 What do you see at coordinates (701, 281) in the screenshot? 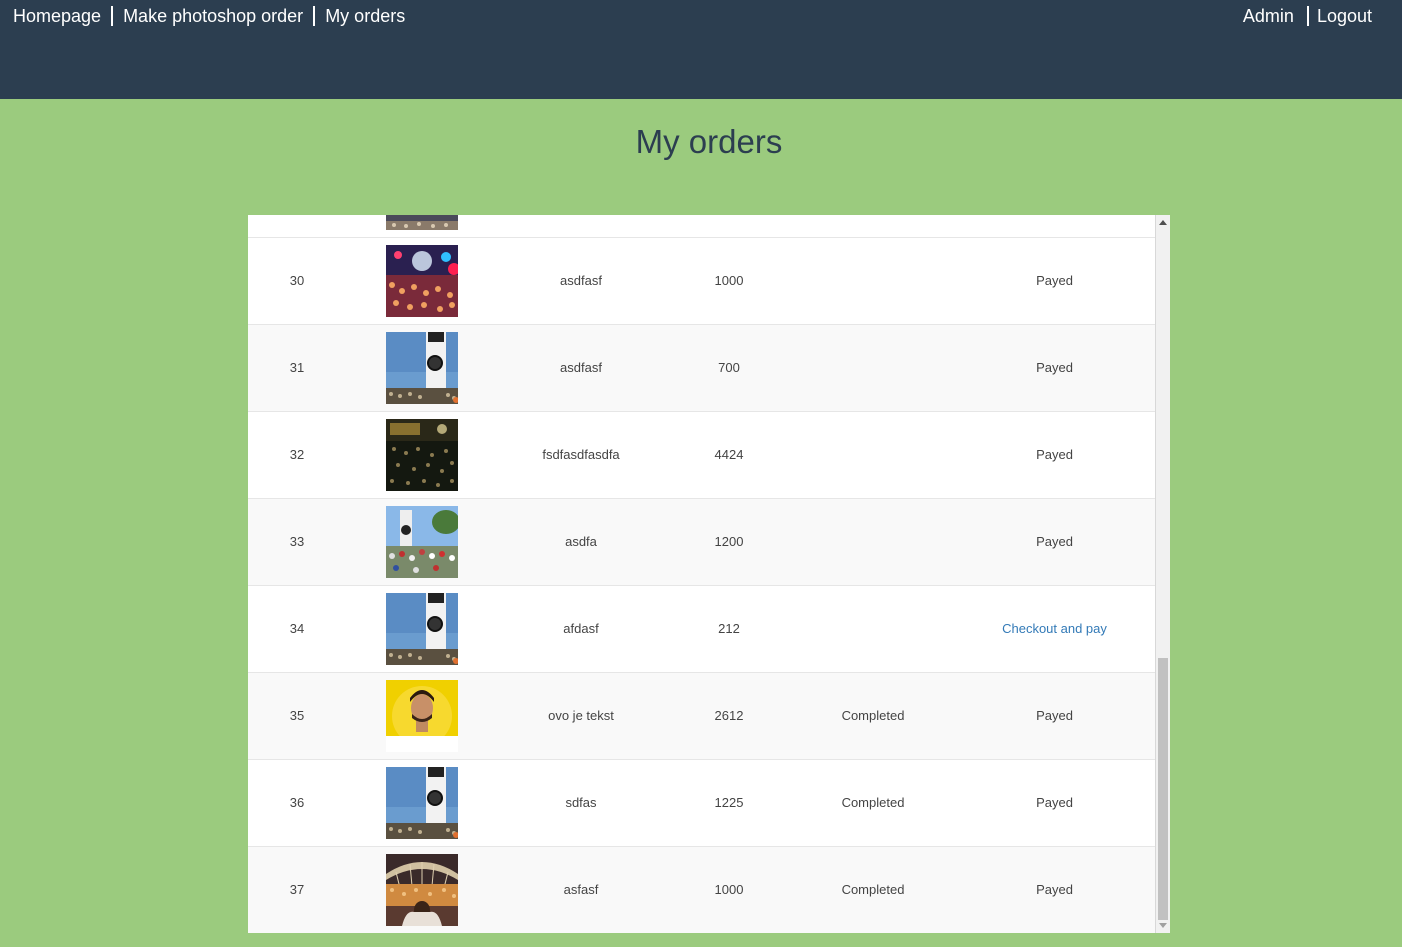
I see `table-row: 30 asdfasf 1000 Payed` at bounding box center [701, 281].